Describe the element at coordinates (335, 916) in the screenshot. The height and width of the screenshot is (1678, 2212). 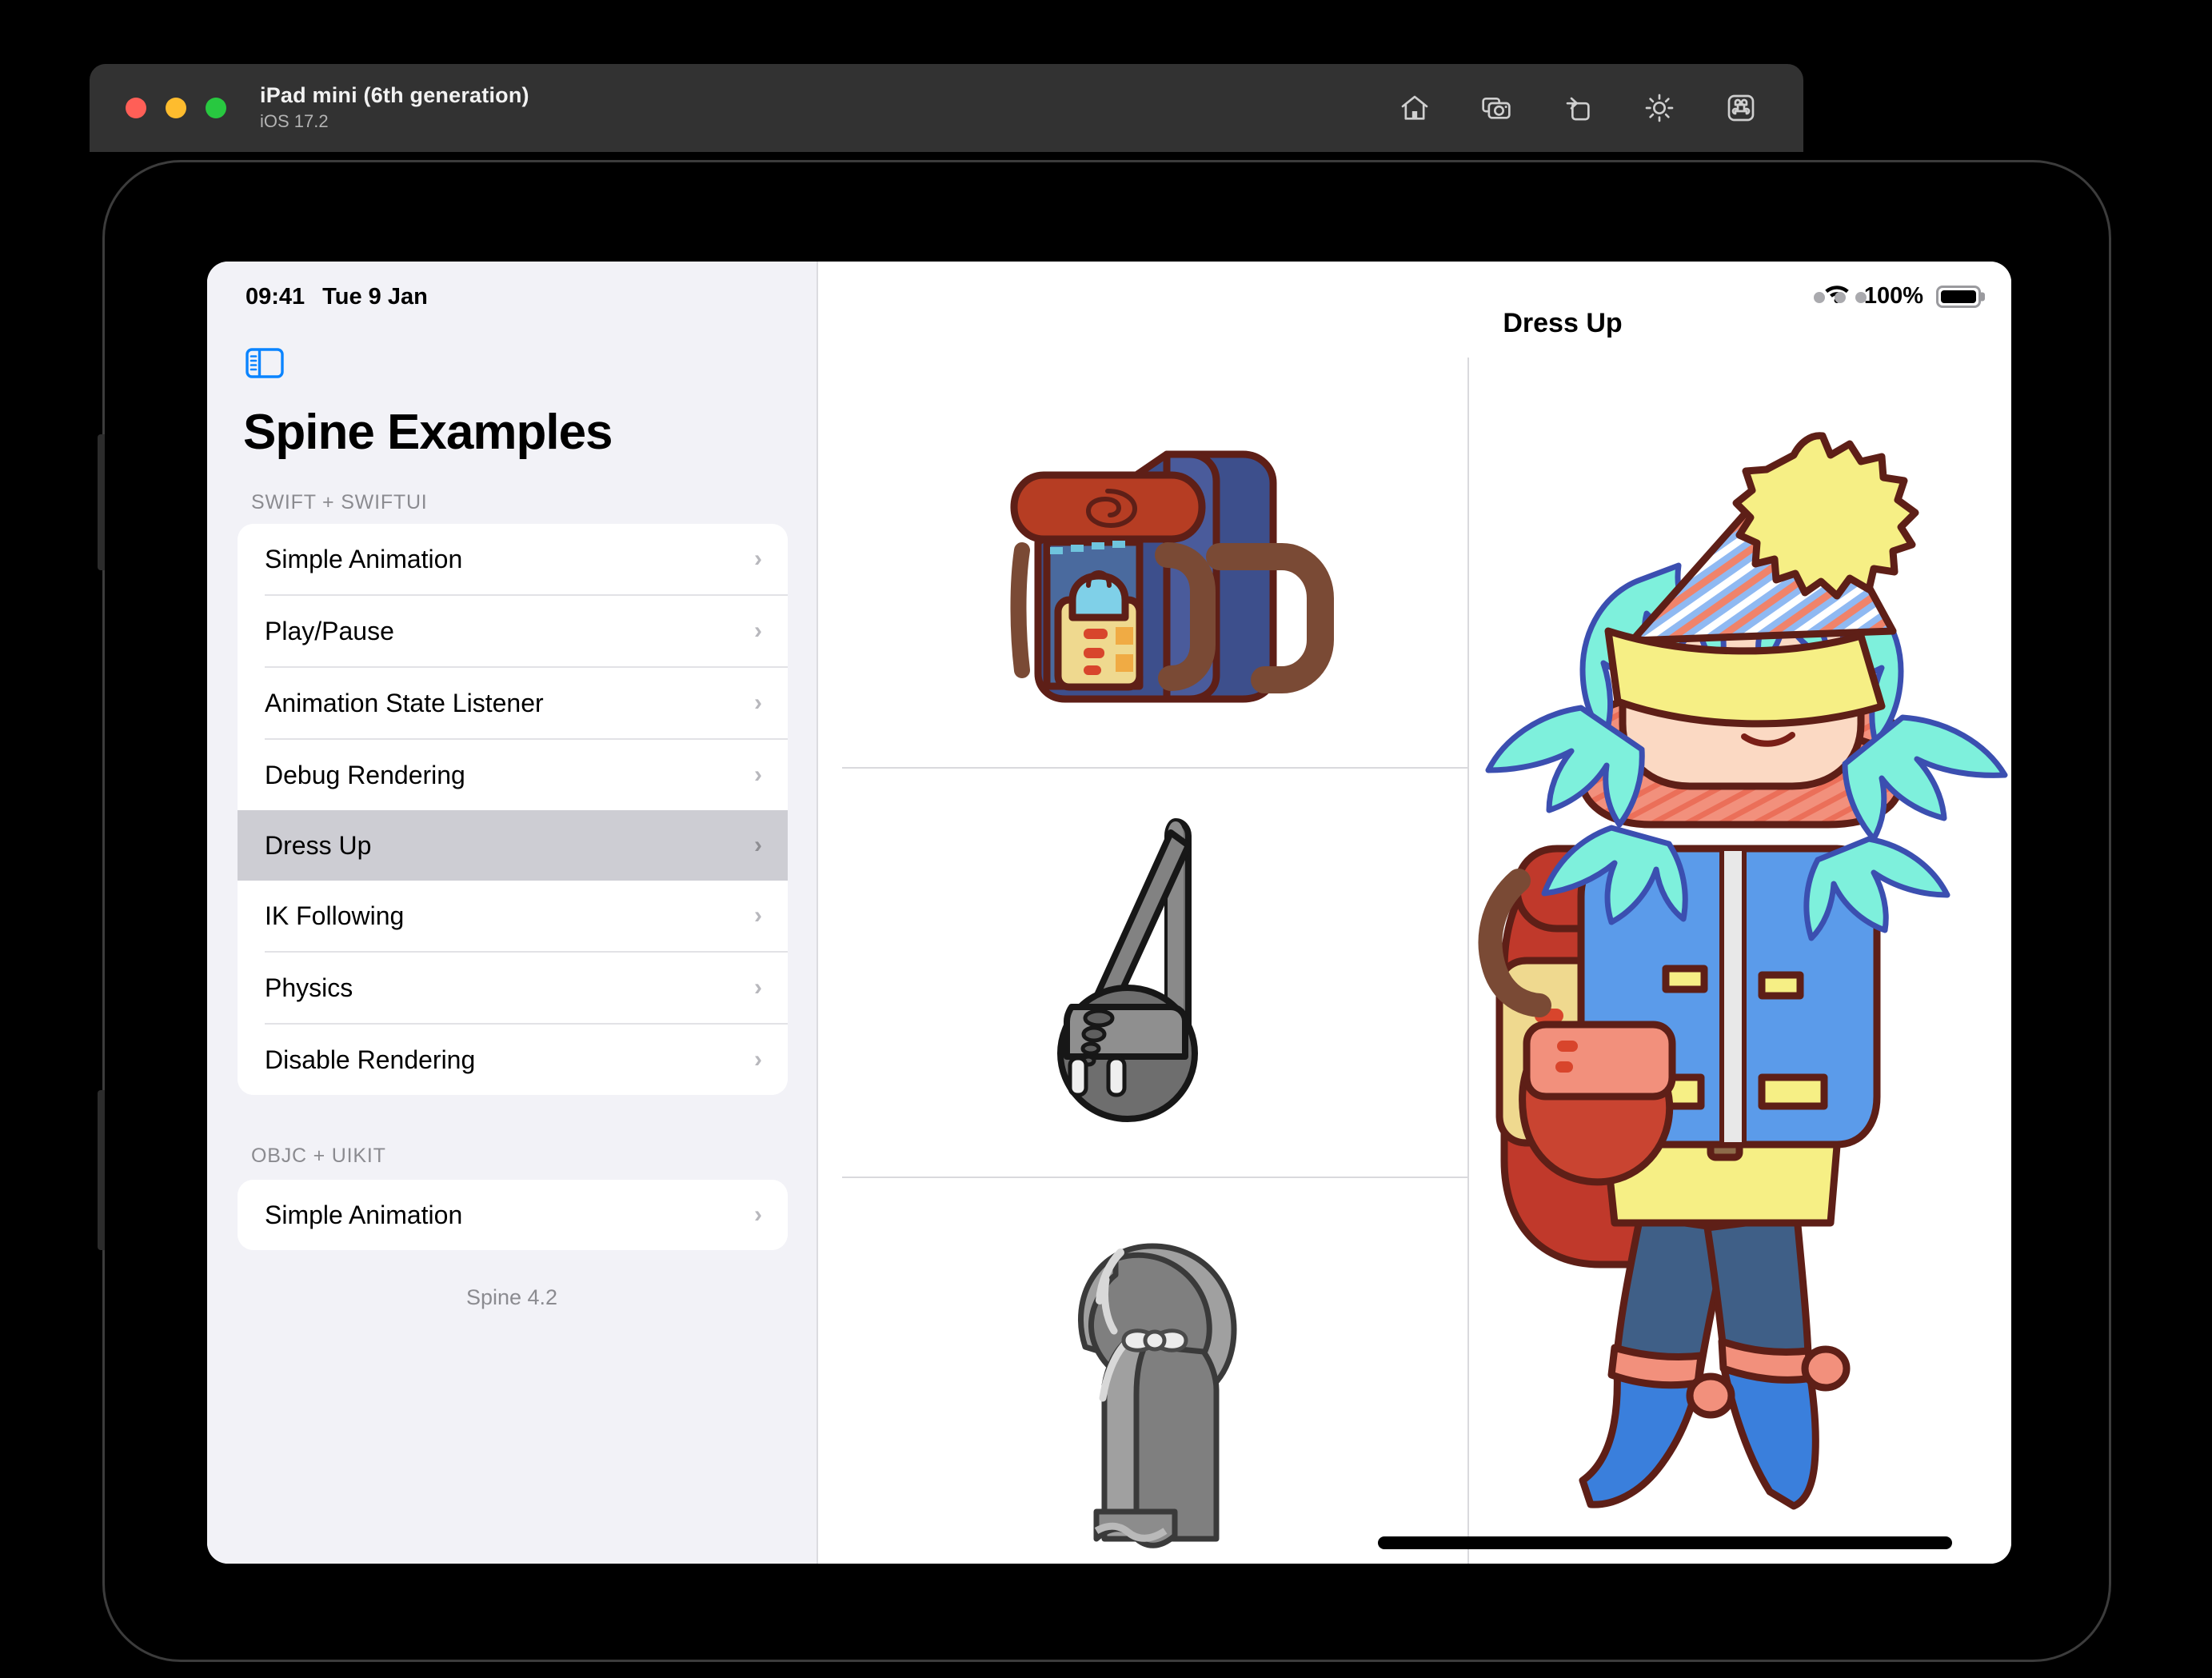
I see `sidebar-item-label: IK Following` at that location.